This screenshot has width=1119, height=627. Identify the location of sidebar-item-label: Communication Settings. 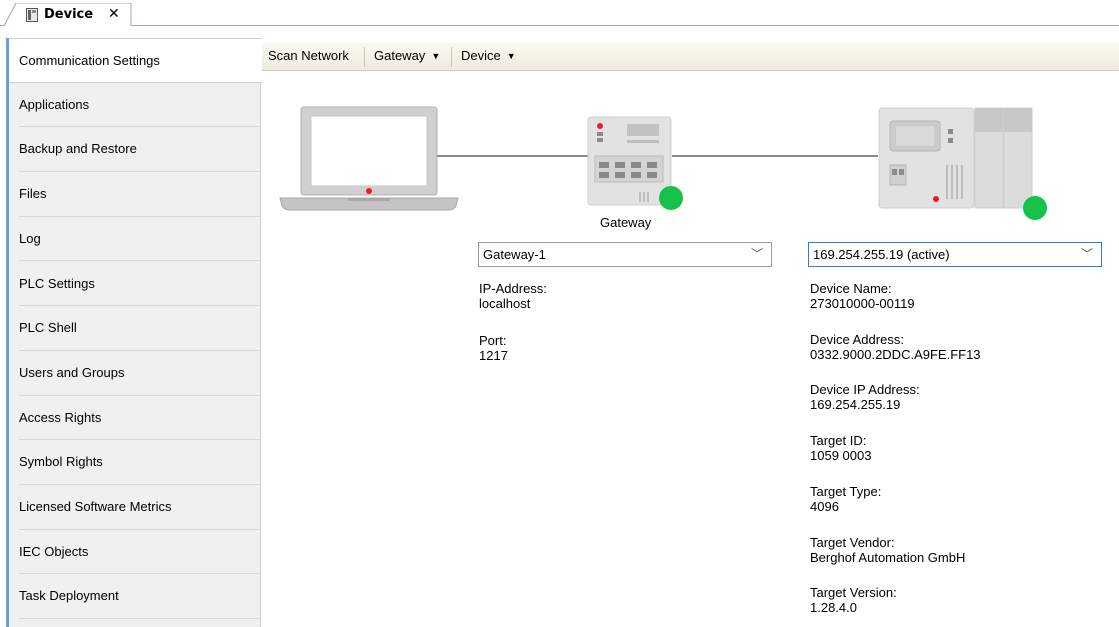
(89, 60).